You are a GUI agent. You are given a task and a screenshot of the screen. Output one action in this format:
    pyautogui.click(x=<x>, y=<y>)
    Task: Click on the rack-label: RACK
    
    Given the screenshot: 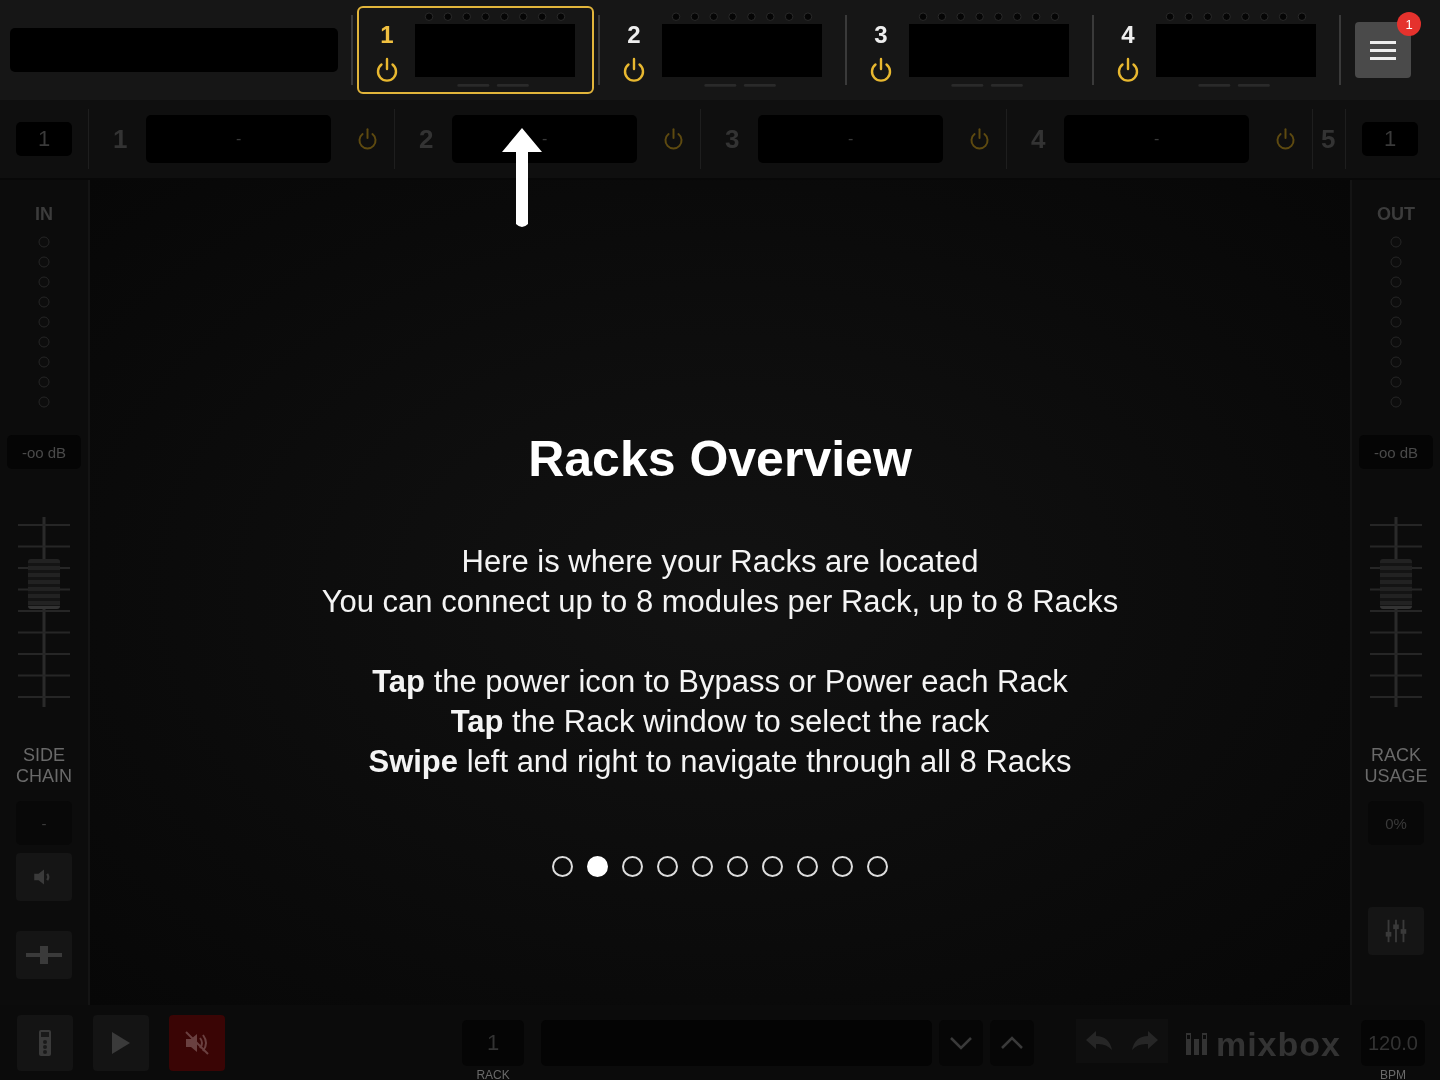 What is the action you would take?
    pyautogui.click(x=493, y=1074)
    